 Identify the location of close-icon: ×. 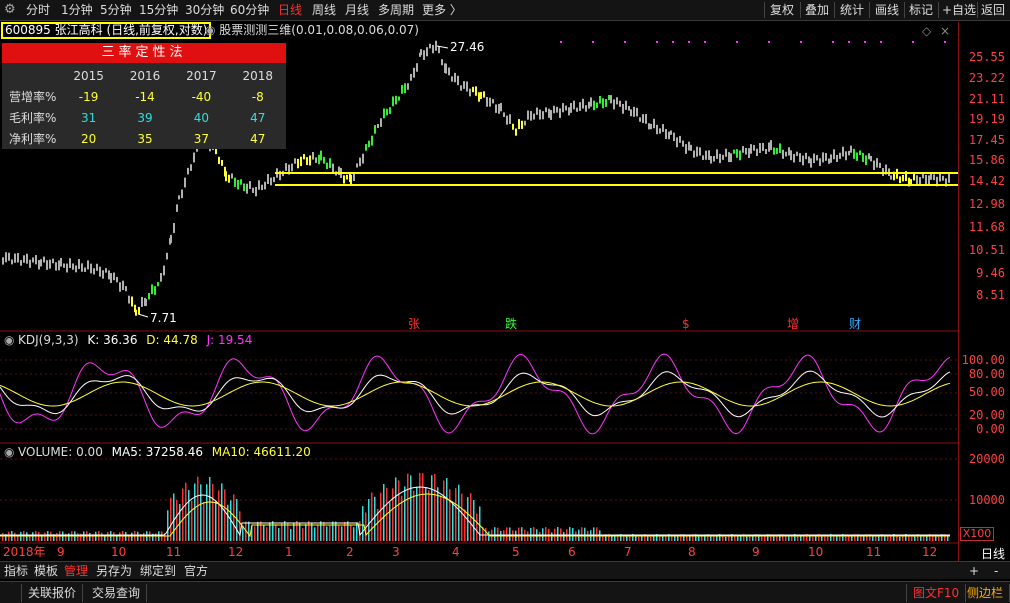
(945, 31).